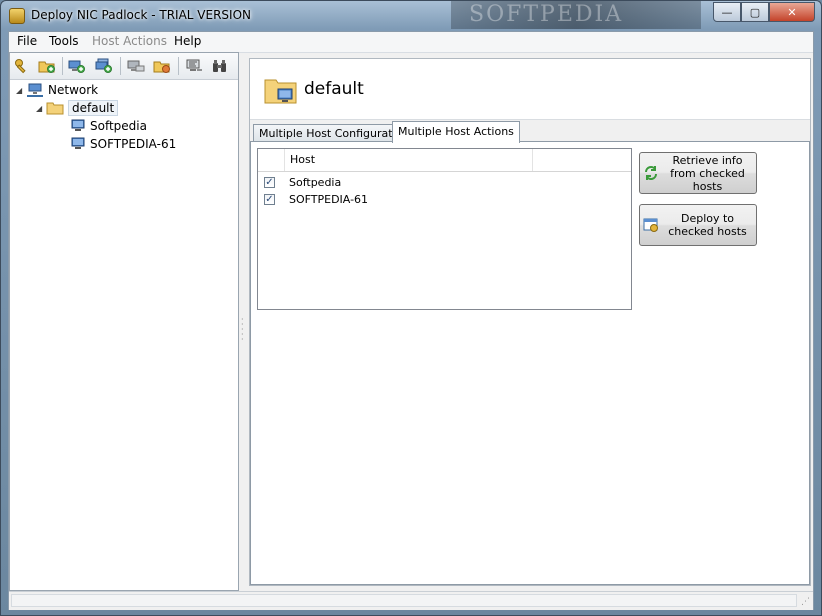 The width and height of the screenshot is (822, 616). I want to click on tree-node-network: ◢ Network, so click(57, 90).